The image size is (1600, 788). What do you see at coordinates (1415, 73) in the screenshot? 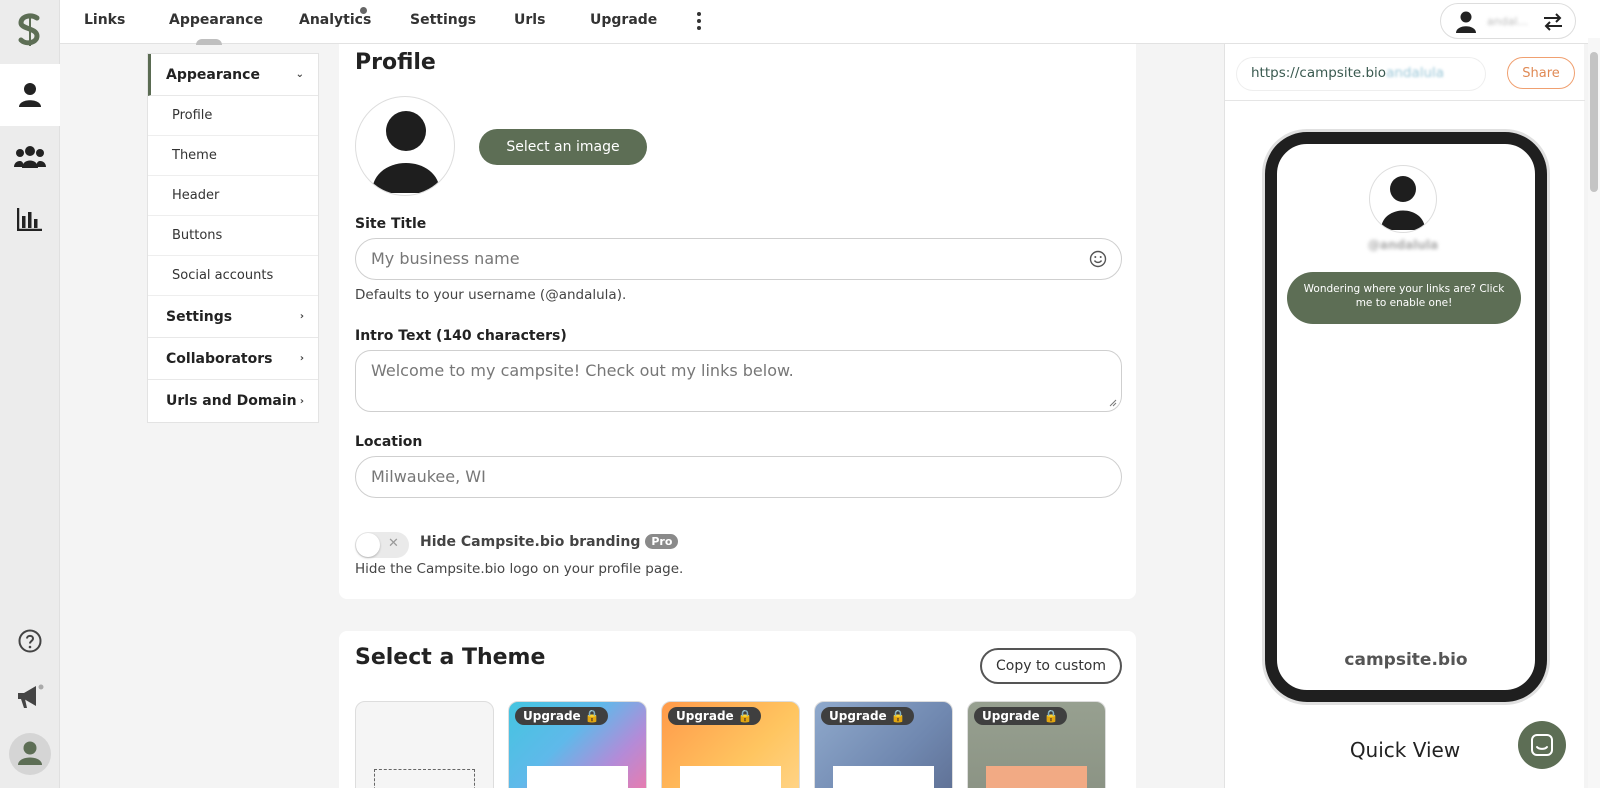
I see `url-username: andalula` at bounding box center [1415, 73].